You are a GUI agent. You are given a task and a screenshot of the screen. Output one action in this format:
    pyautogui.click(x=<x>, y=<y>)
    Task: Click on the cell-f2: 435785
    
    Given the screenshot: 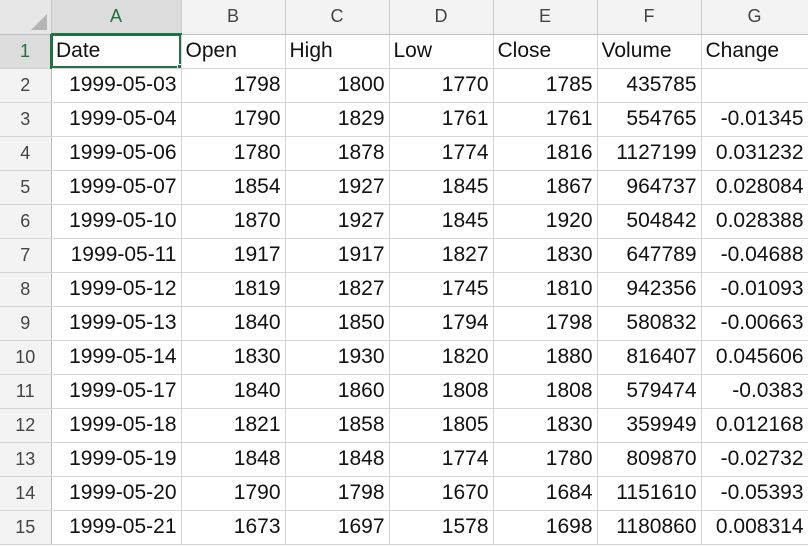 What is the action you would take?
    pyautogui.click(x=649, y=85)
    